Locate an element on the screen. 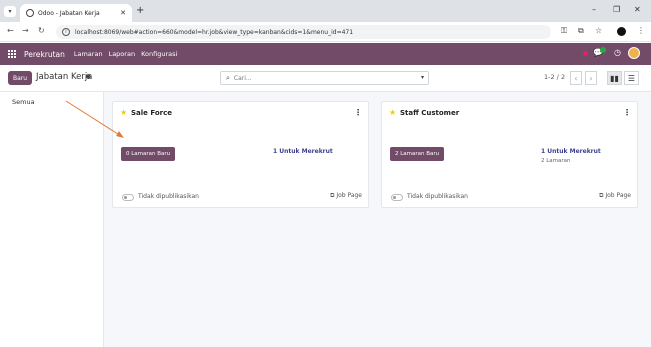  pager-previous-icon: ‹ is located at coordinates (576, 78).